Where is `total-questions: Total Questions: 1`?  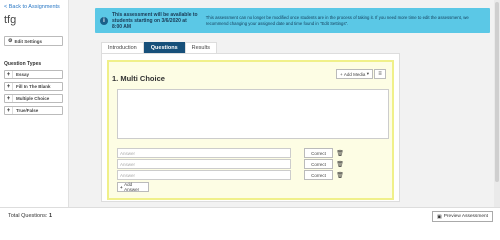 total-questions: Total Questions: 1 is located at coordinates (30, 216).